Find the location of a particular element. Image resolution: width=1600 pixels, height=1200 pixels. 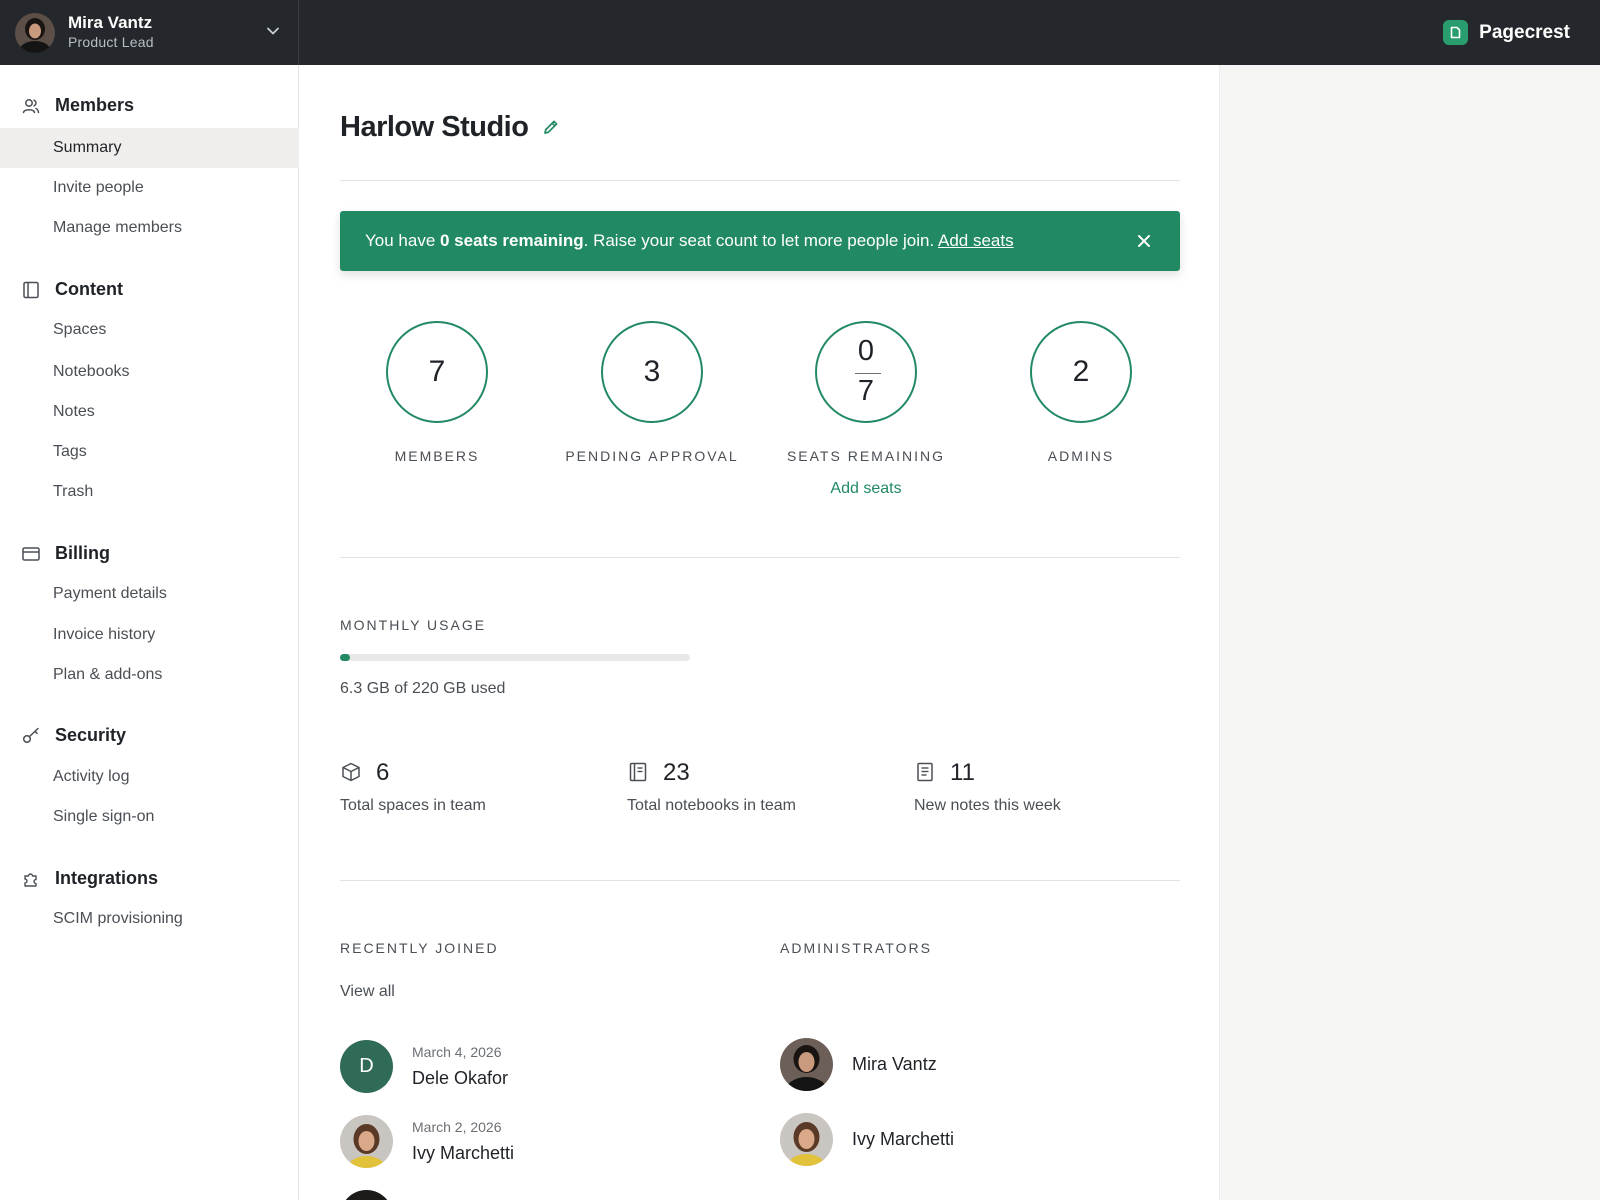

credit-card-icon is located at coordinates (31, 554).